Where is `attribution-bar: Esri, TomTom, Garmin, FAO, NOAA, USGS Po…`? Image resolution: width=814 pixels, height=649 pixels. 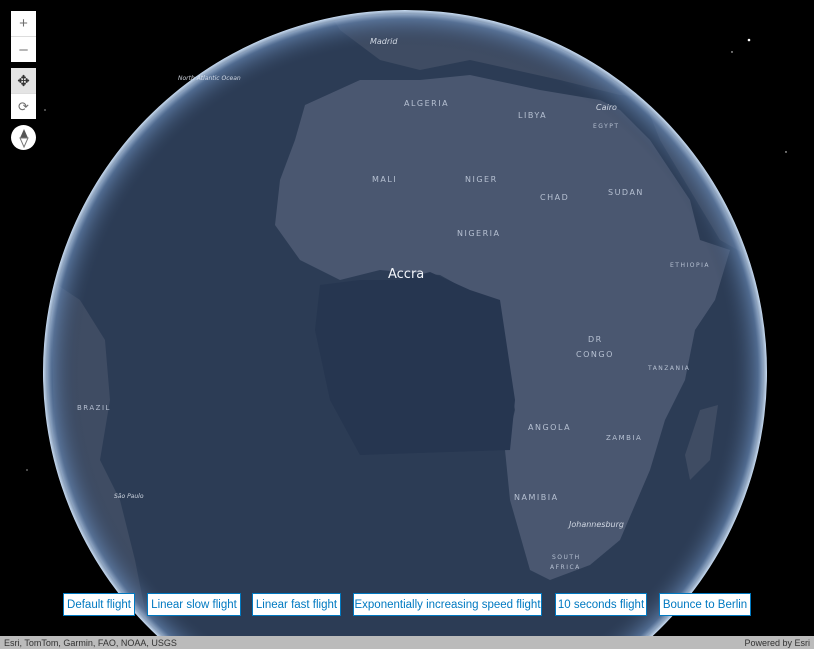 attribution-bar: Esri, TomTom, Garmin, FAO, NOAA, USGS Po… is located at coordinates (407, 642).